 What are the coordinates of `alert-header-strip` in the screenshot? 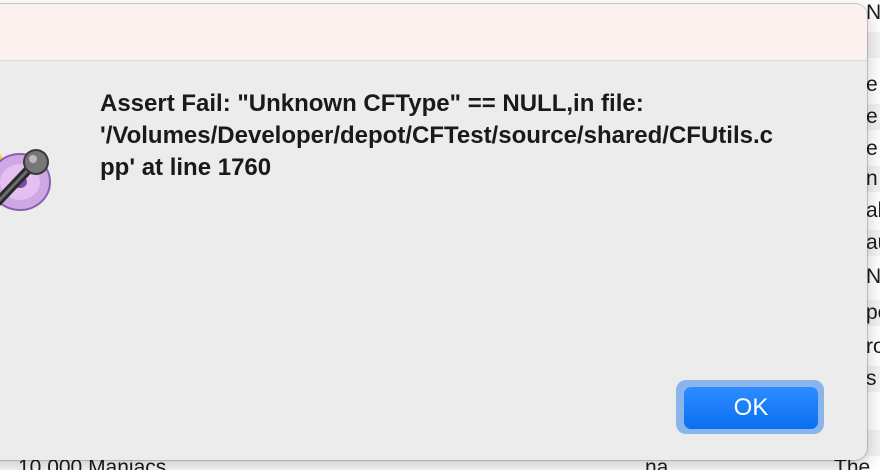 It's located at (433, 32).